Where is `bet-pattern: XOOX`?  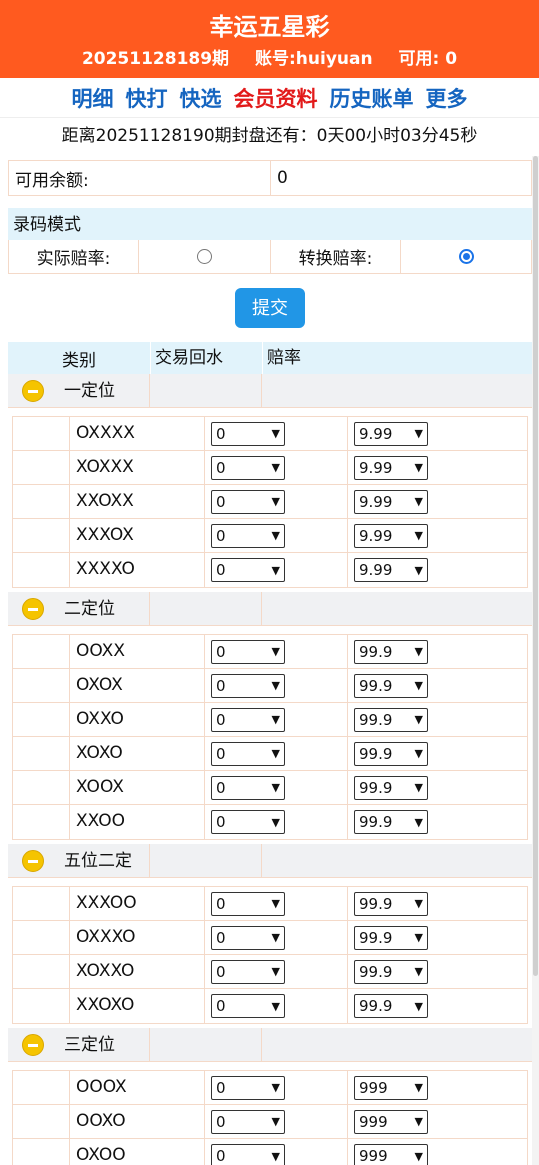 bet-pattern: XOOX is located at coordinates (137, 787).